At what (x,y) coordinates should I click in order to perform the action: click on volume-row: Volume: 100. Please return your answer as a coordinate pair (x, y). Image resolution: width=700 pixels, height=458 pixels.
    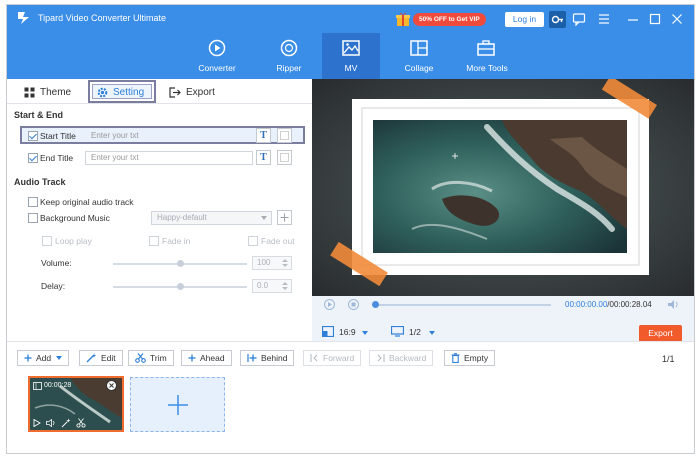
    Looking at the image, I should click on (159, 264).